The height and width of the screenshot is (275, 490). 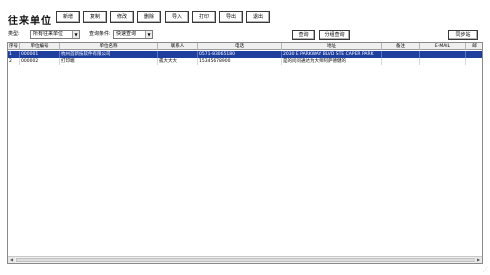 I want to click on type-select-value: 所有往来单位, so click(x=48, y=34).